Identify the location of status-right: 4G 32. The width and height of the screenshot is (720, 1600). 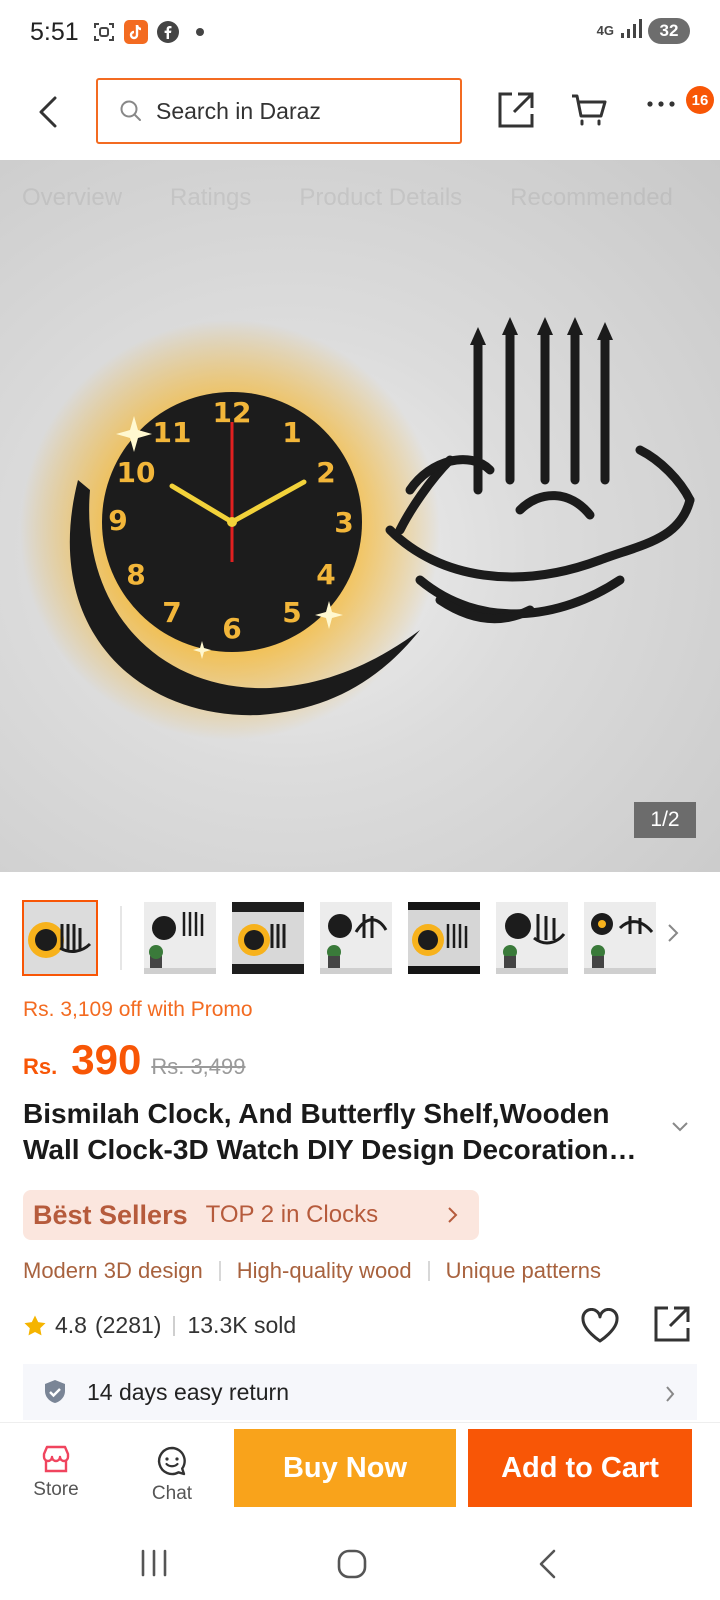
(643, 31).